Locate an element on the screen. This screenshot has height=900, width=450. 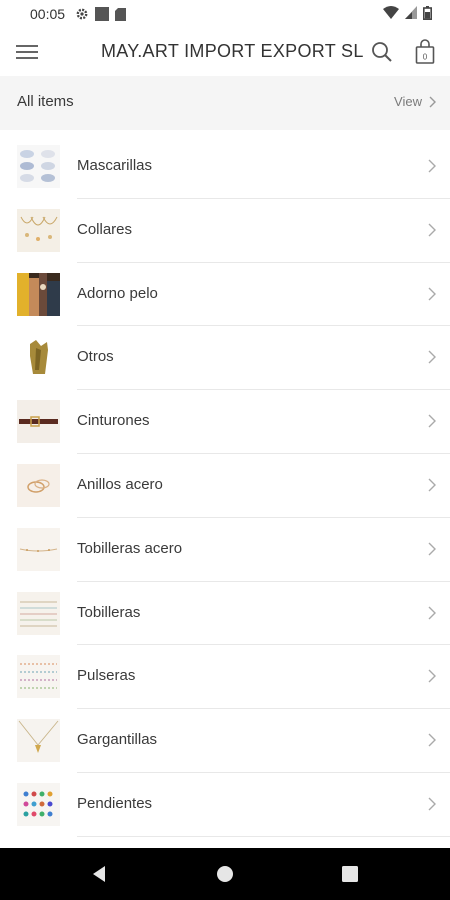
cart-count: 0 is located at coordinates (425, 57).